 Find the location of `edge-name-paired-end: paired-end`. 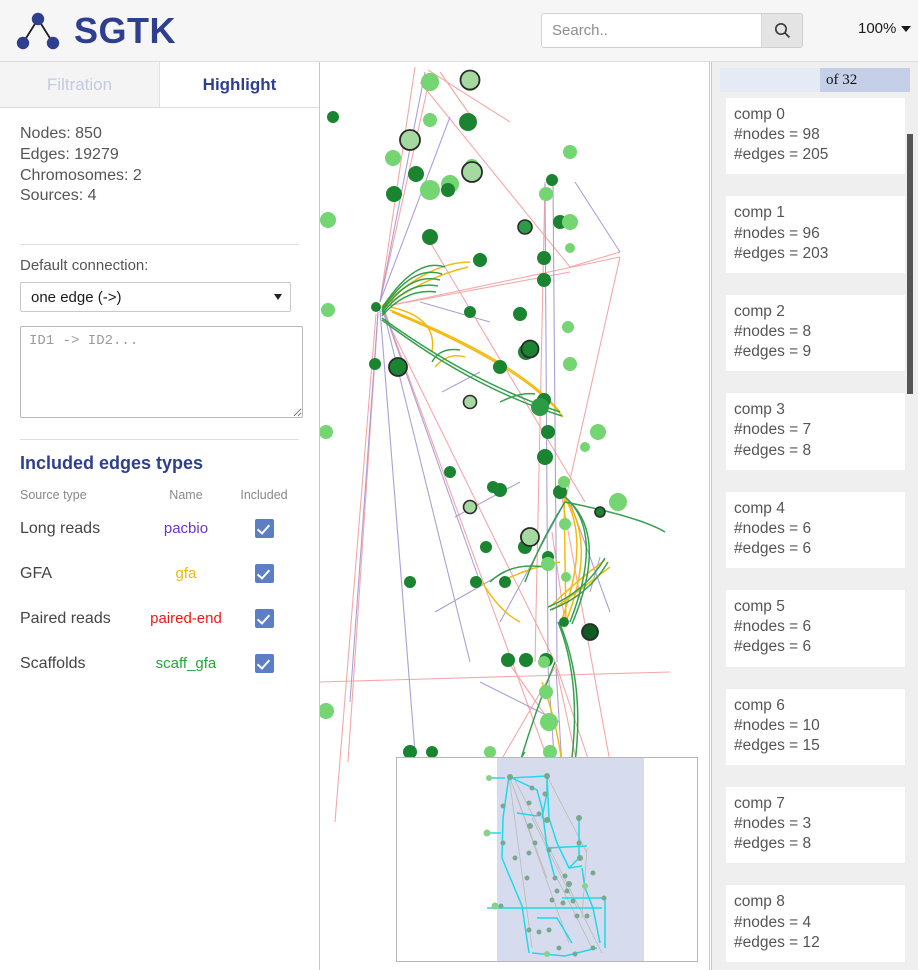

edge-name-paired-end: paired-end is located at coordinates (186, 619).